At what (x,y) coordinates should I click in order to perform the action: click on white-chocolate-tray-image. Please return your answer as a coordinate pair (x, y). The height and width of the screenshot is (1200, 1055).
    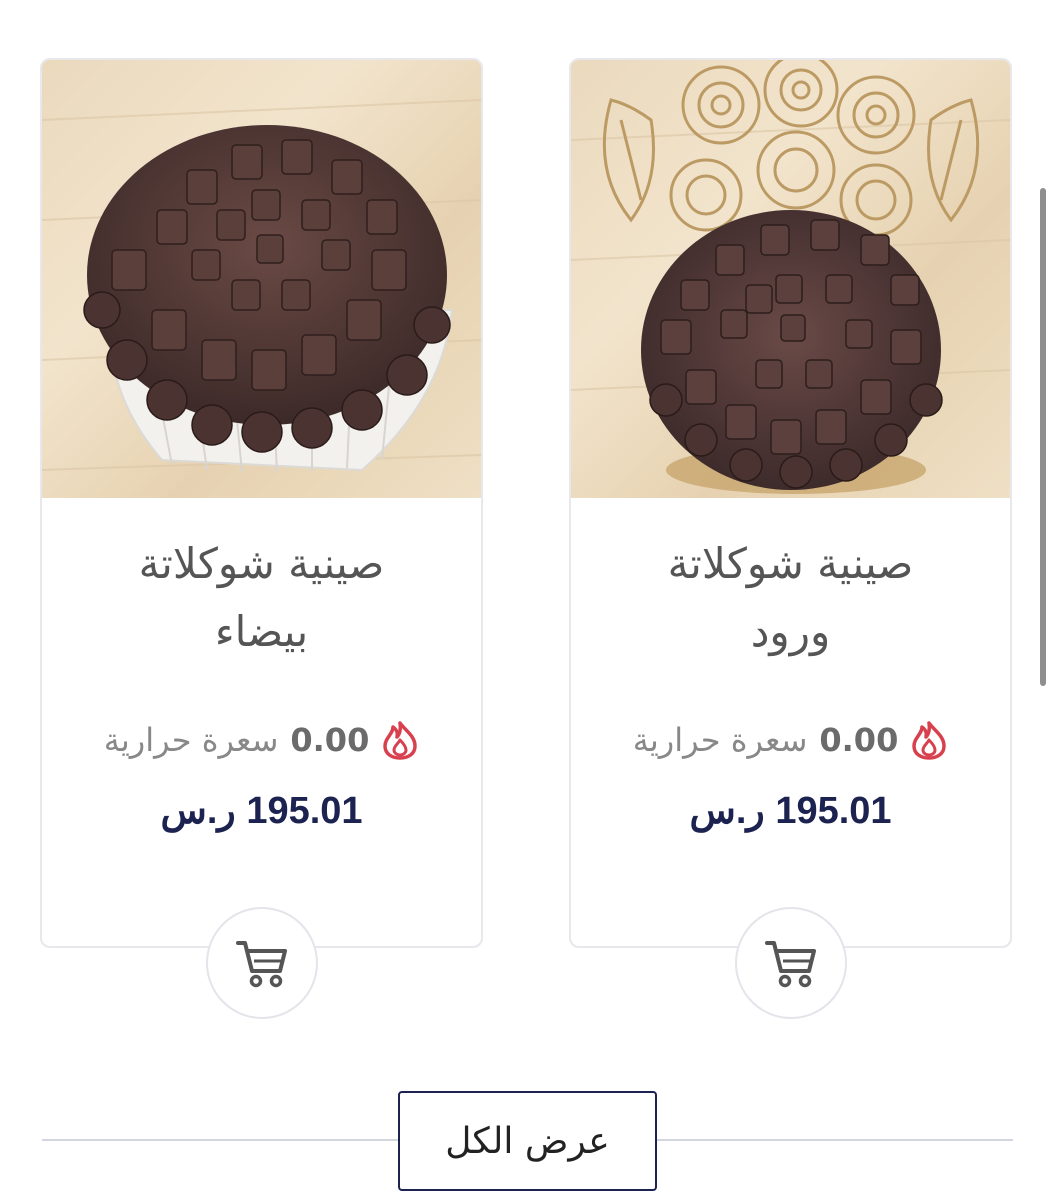
    Looking at the image, I should click on (261, 286).